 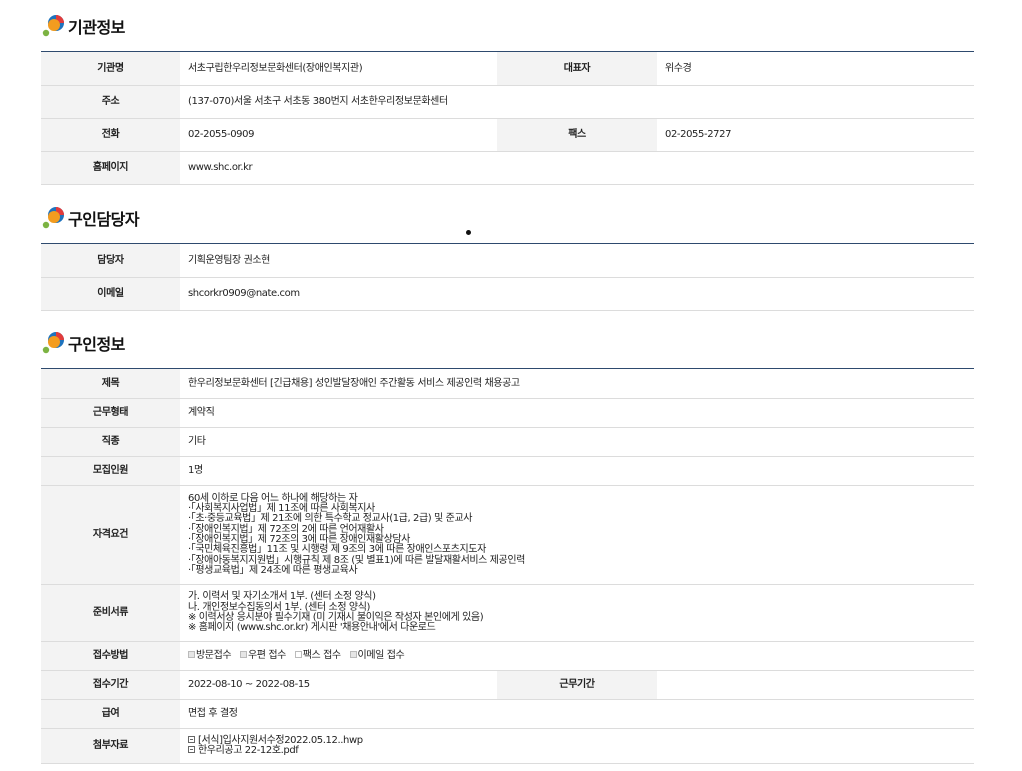 What do you see at coordinates (815, 68) in the screenshot?
I see `org-rep-value: 위수경` at bounding box center [815, 68].